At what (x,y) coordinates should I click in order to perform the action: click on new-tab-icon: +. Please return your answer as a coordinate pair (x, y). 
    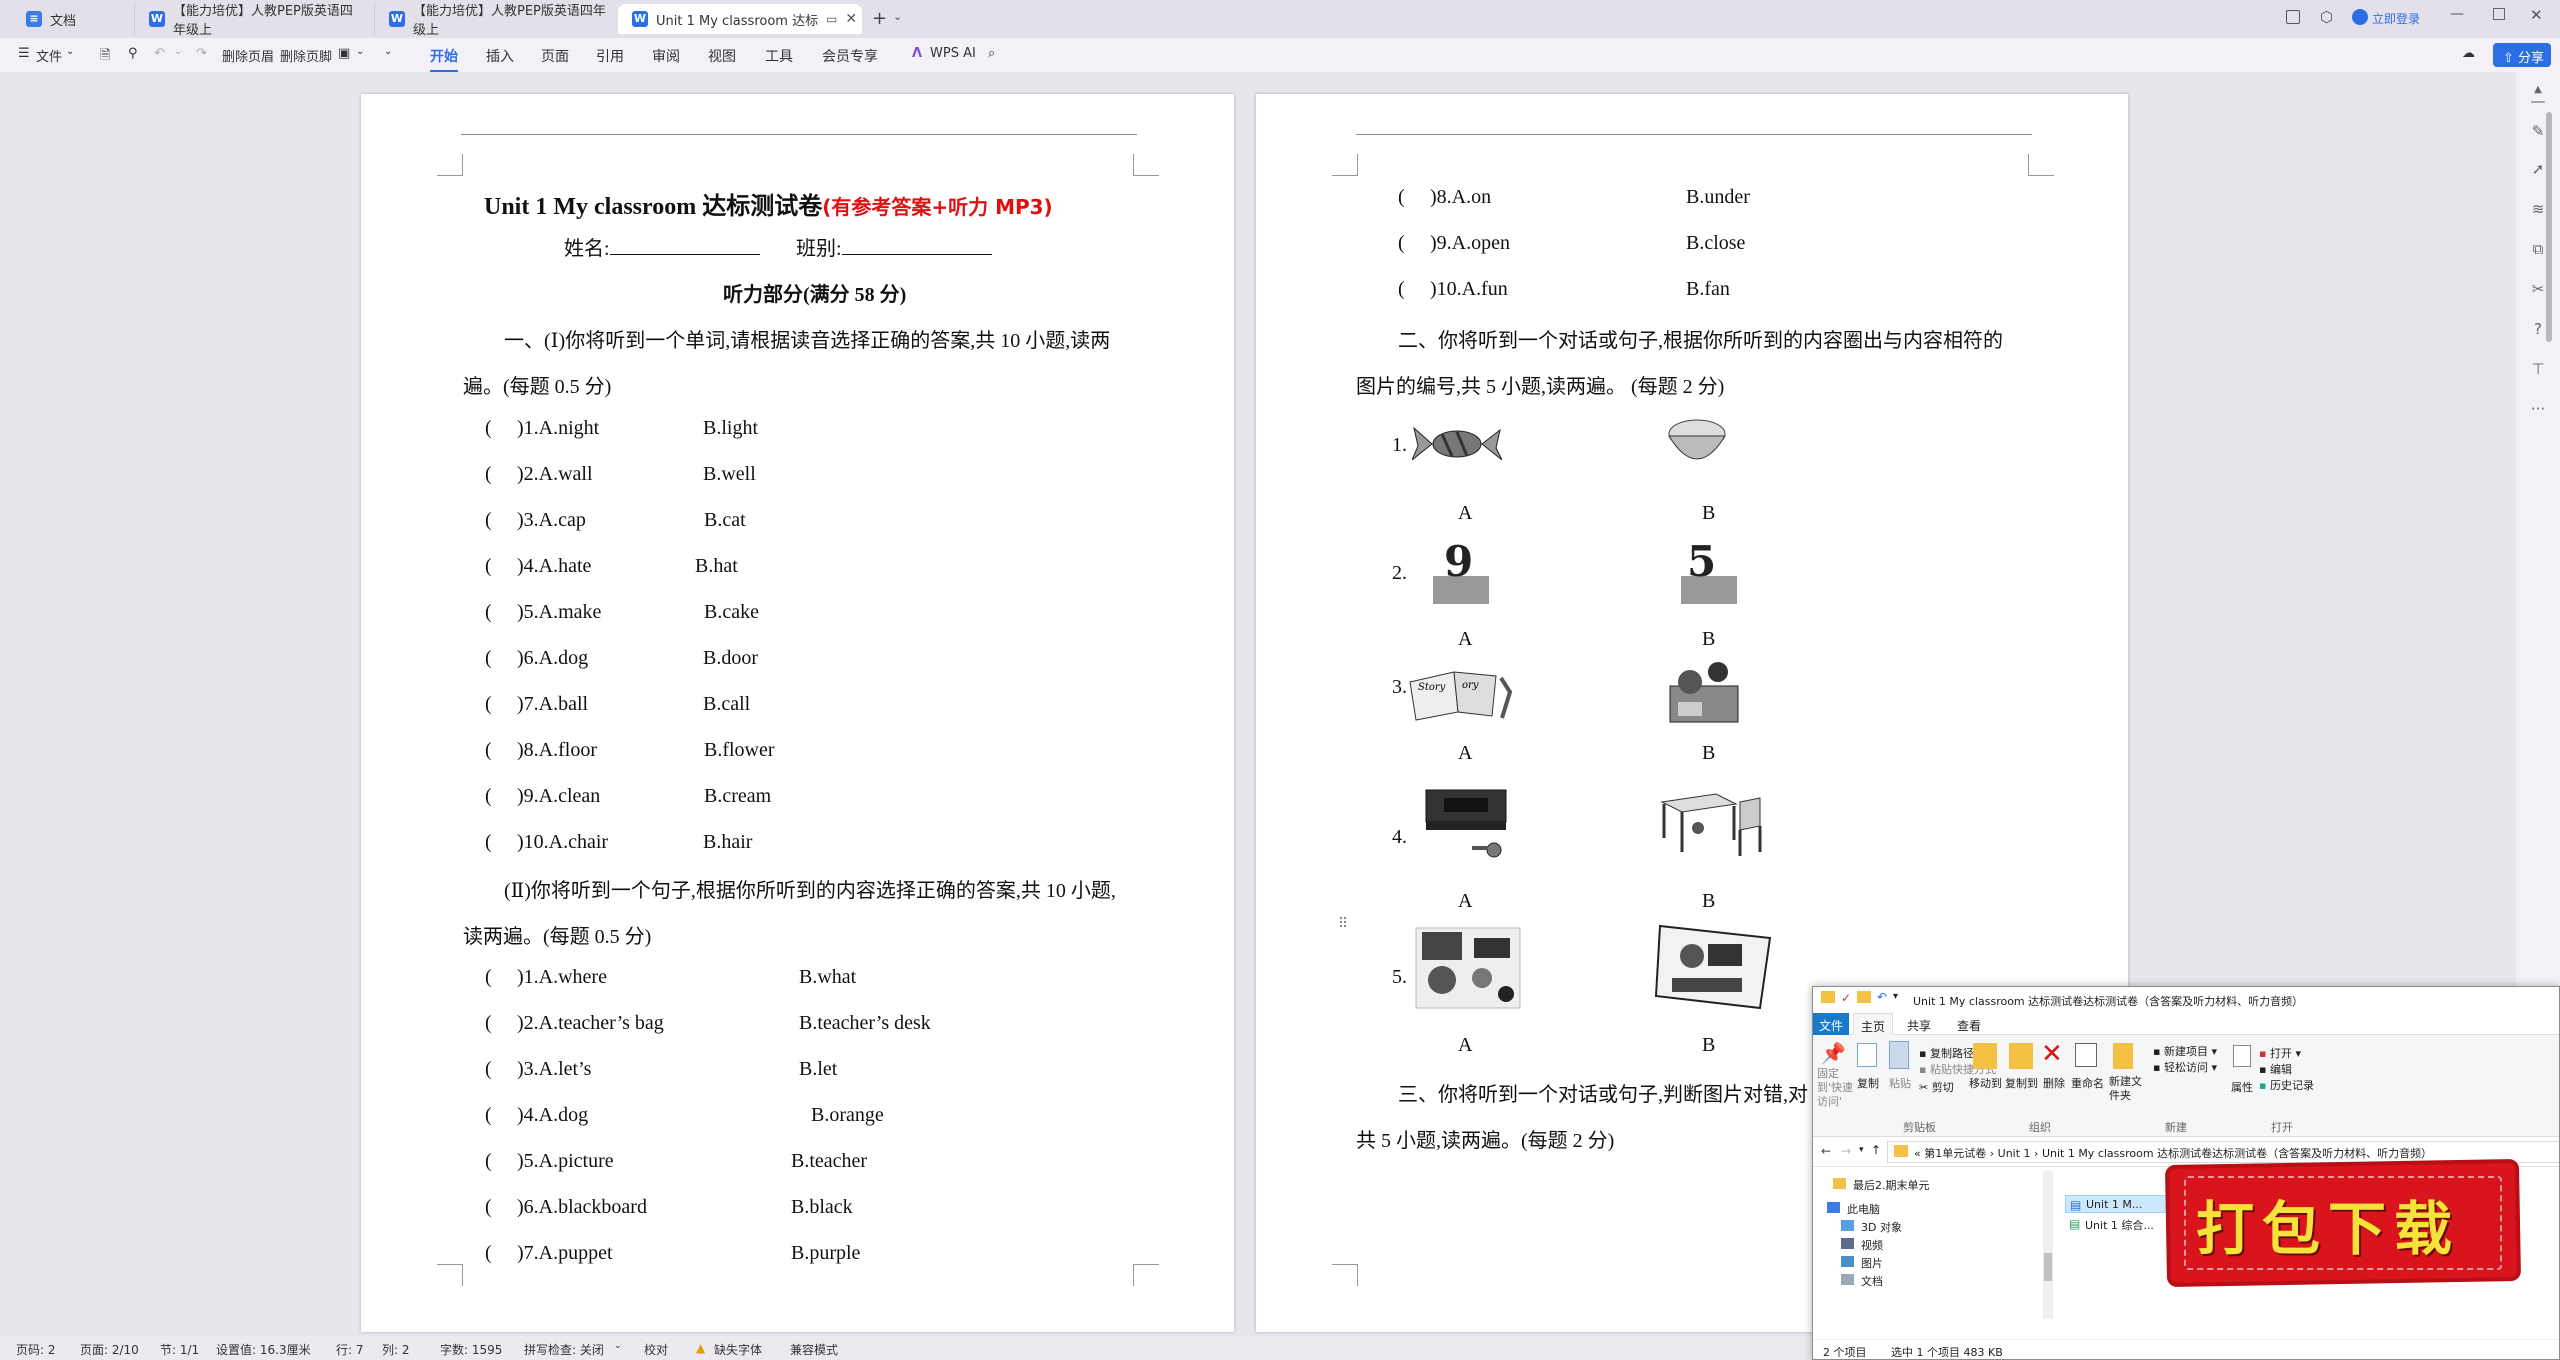
    Looking at the image, I should click on (879, 18).